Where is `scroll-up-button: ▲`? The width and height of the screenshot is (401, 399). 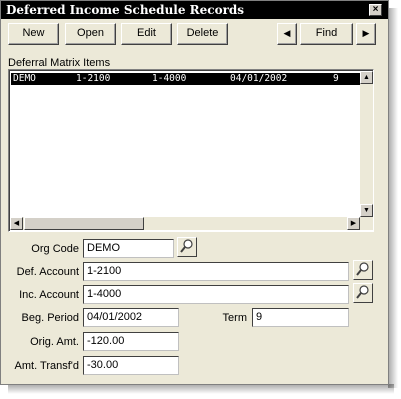 scroll-up-button: ▲ is located at coordinates (366, 77).